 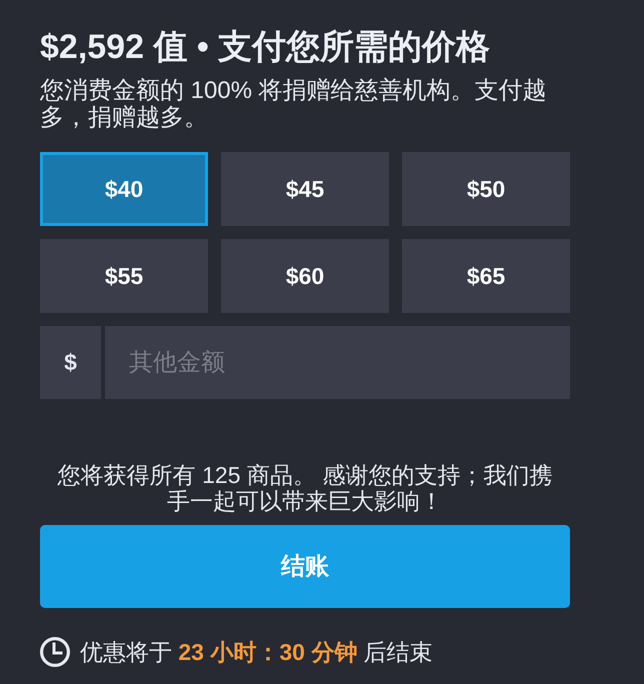 What do you see at coordinates (305, 189) in the screenshot?
I see `amount-button: $45` at bounding box center [305, 189].